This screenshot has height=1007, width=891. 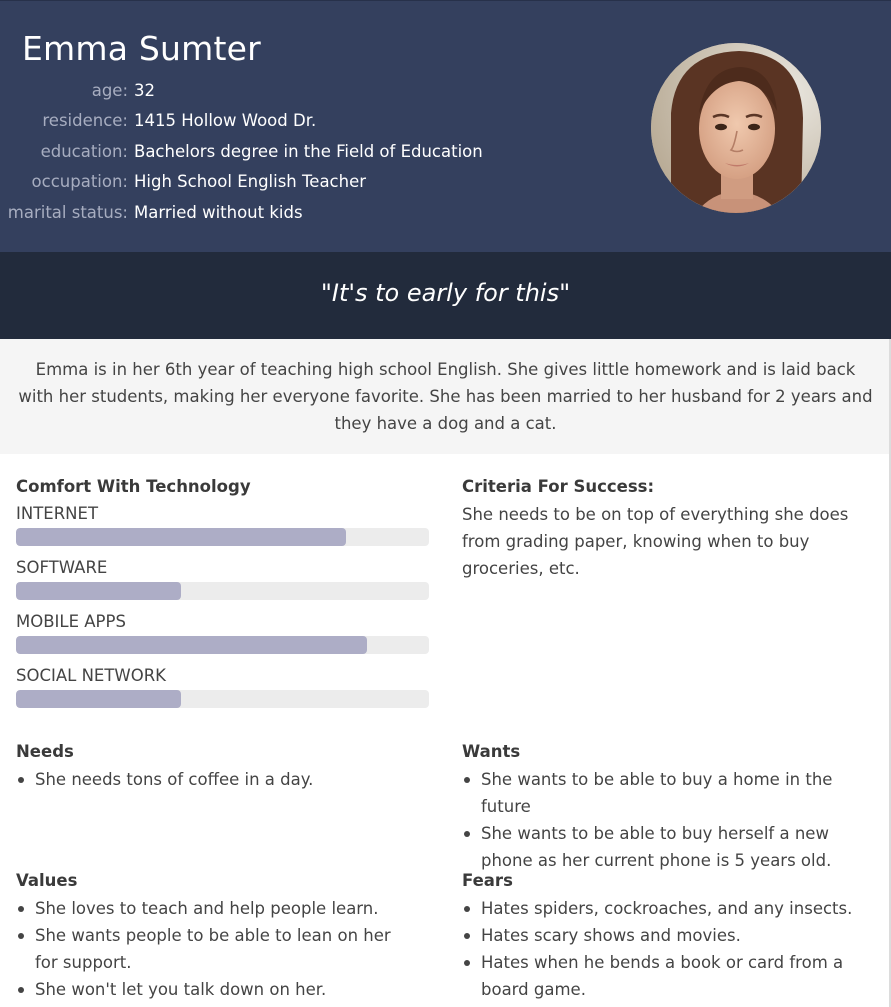 I want to click on criteria-title: Criteria For Success:, so click(x=558, y=486).